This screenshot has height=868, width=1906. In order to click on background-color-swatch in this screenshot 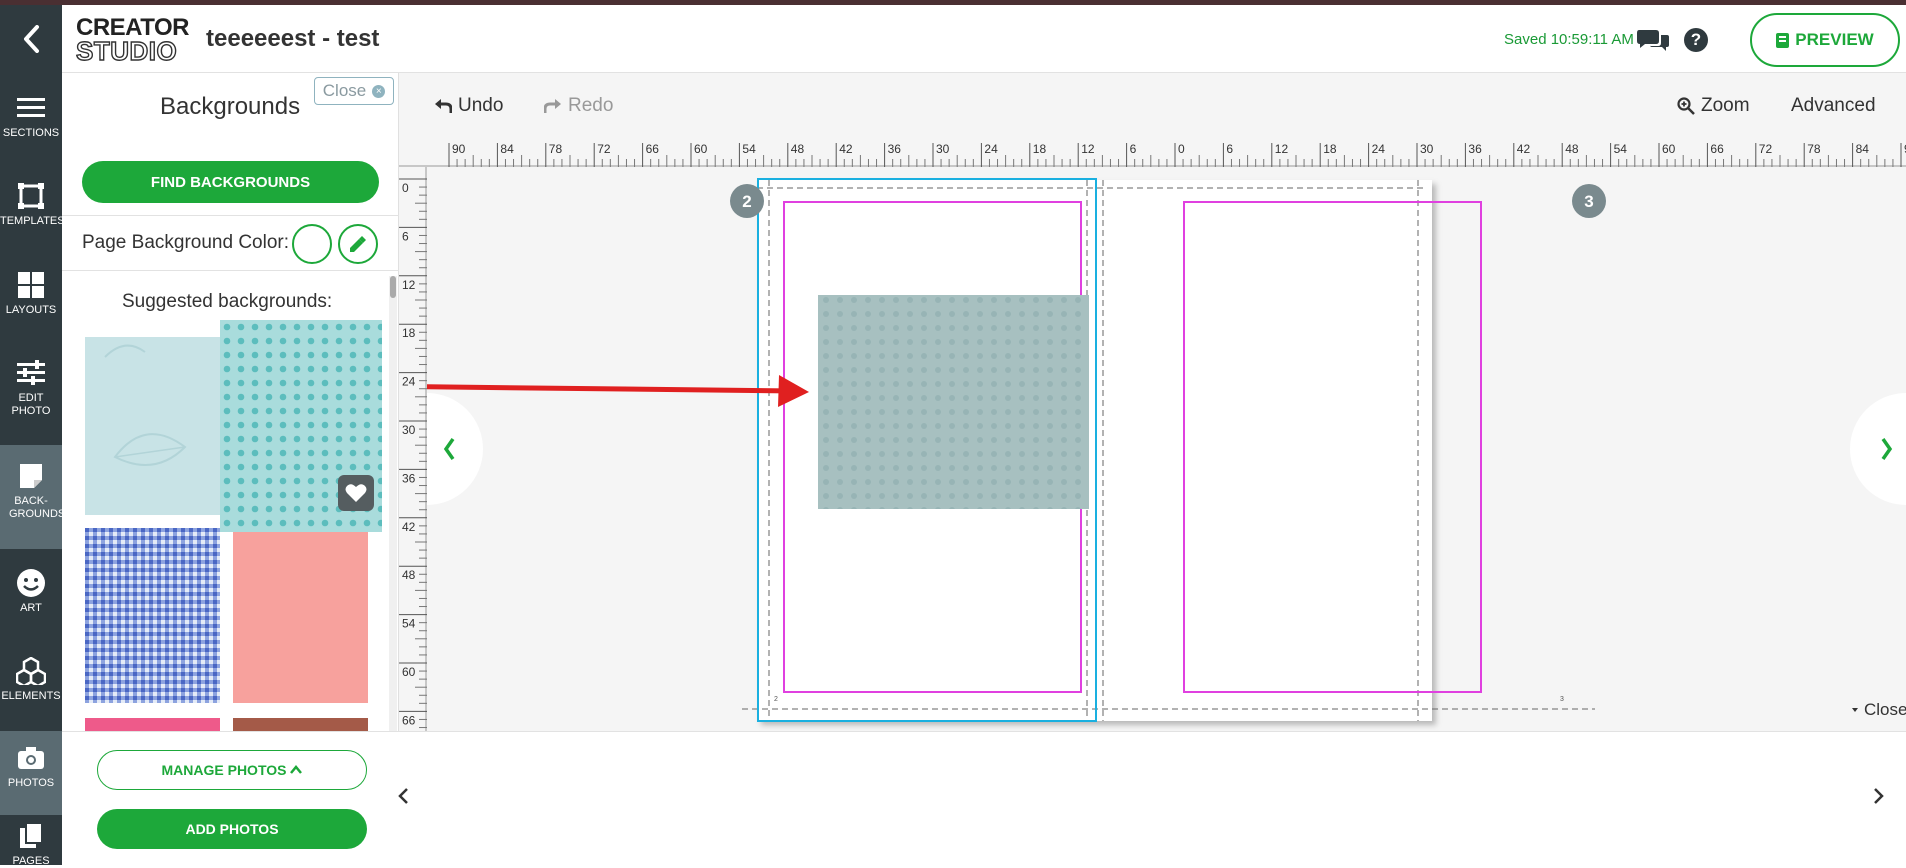, I will do `click(312, 244)`.